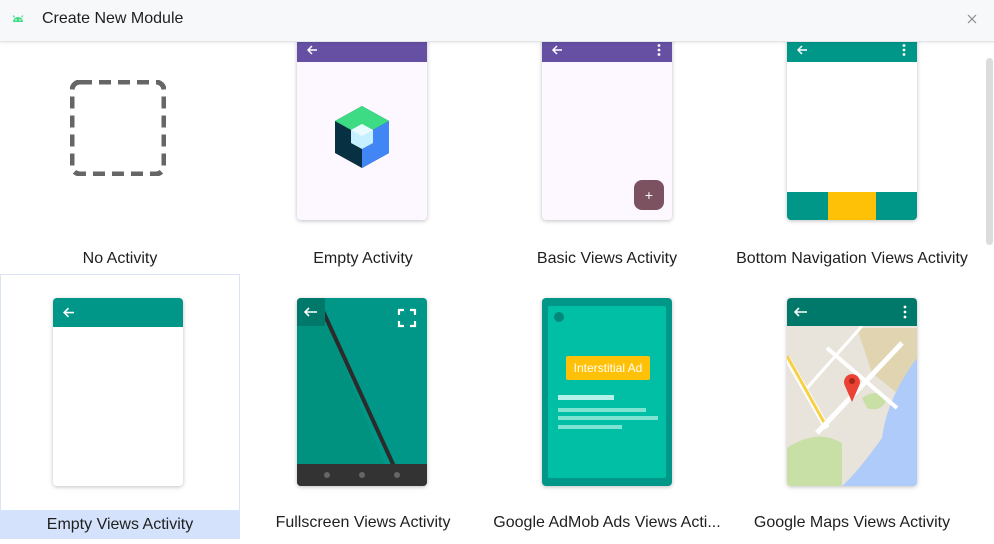  I want to click on template-label: Empty Views Activity, so click(120, 524).